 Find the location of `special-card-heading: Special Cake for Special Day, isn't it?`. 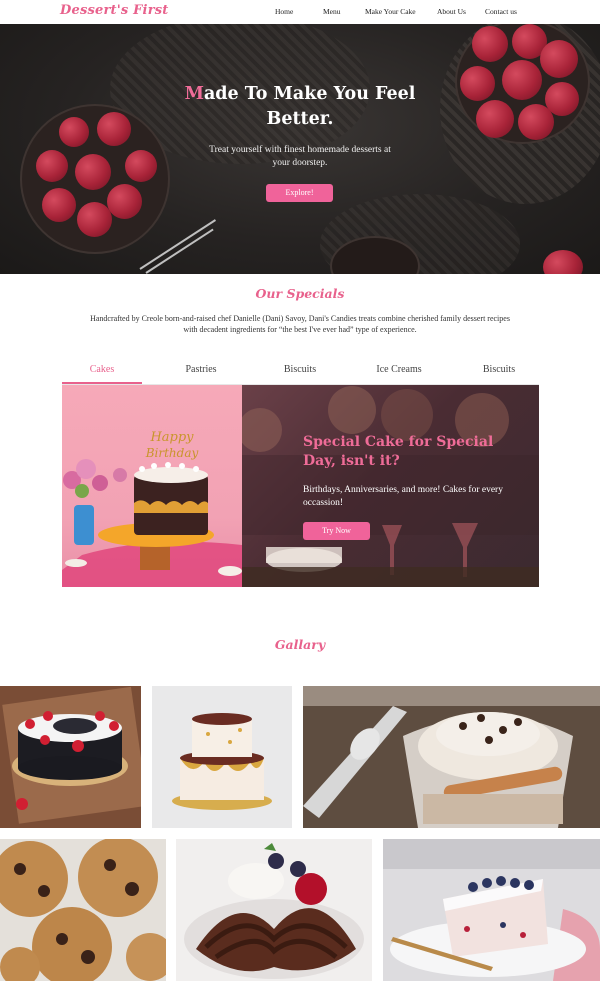

special-card-heading: Special Cake for Special Day, isn't it? is located at coordinates (398, 451).